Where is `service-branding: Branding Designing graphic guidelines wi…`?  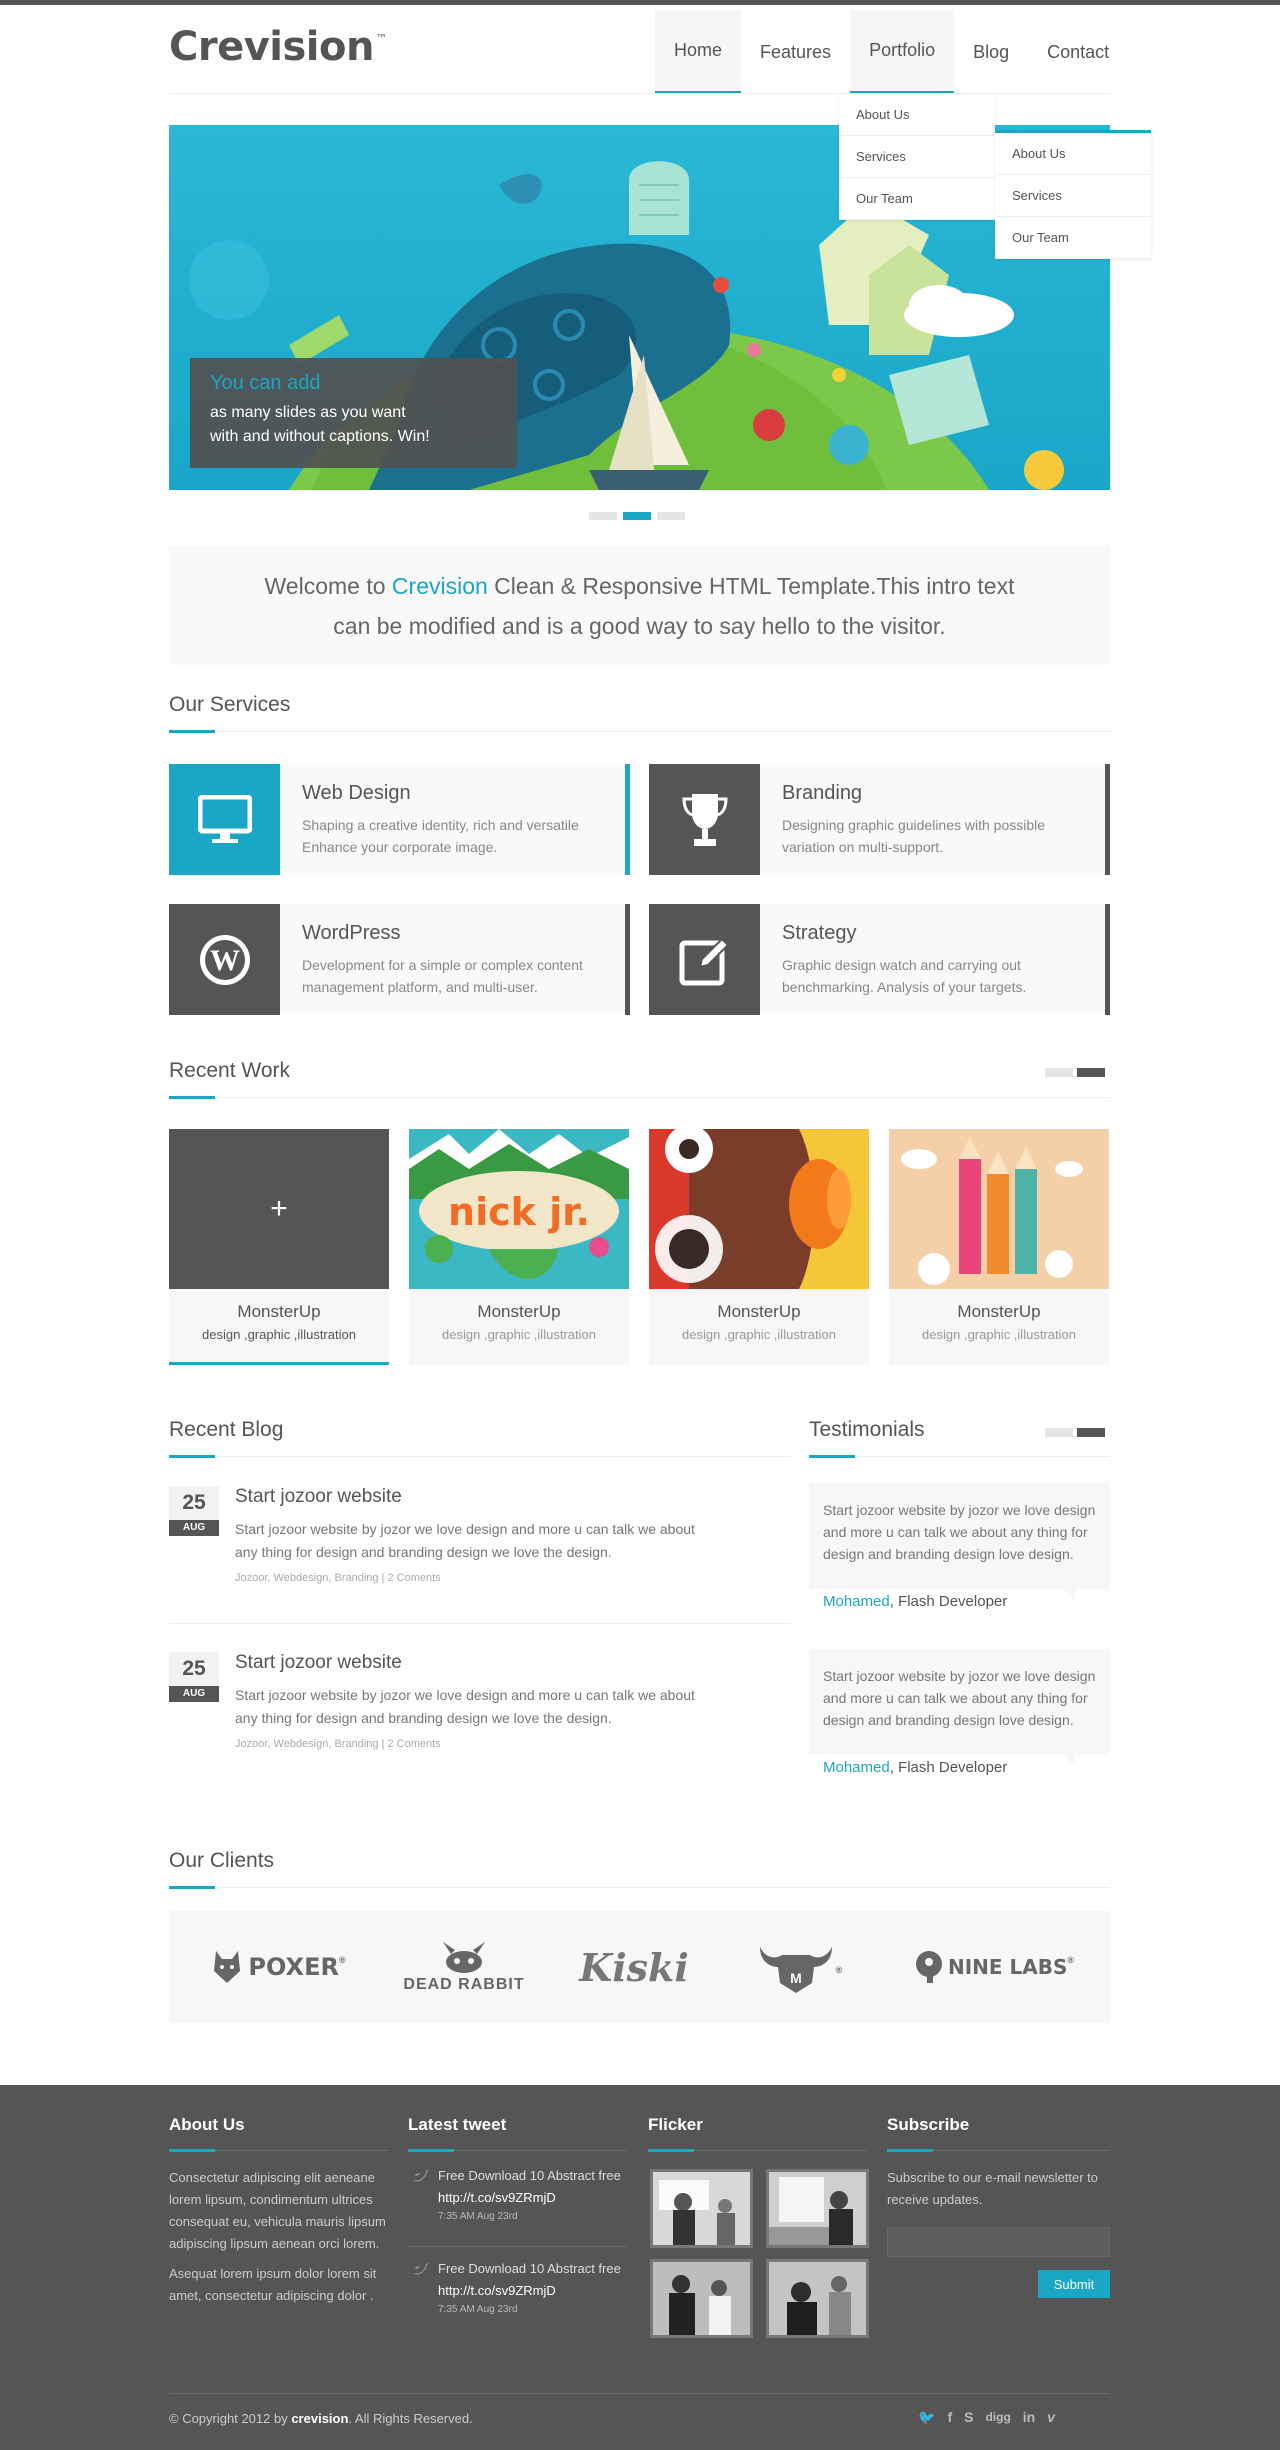 service-branding: Branding Designing graphic guidelines wi… is located at coordinates (879, 819).